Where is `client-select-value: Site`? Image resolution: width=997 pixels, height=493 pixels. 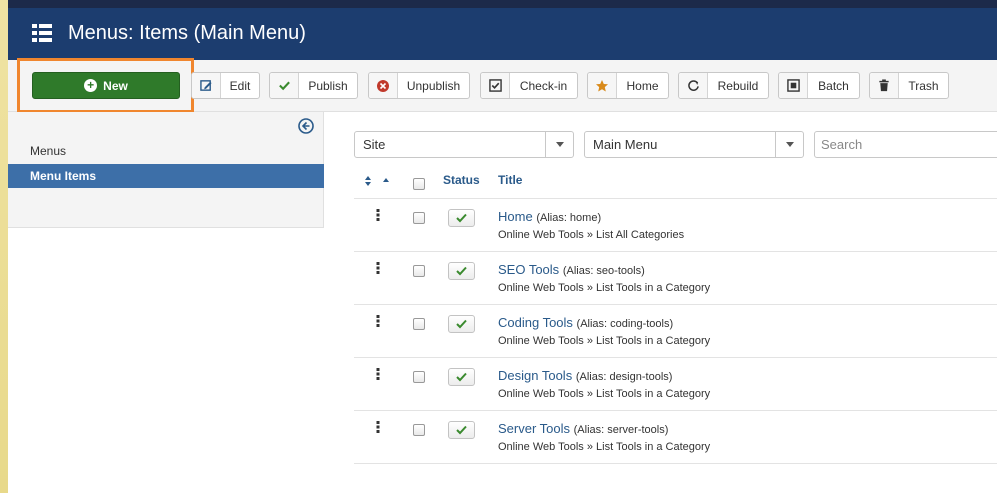 client-select-value: Site is located at coordinates (374, 144).